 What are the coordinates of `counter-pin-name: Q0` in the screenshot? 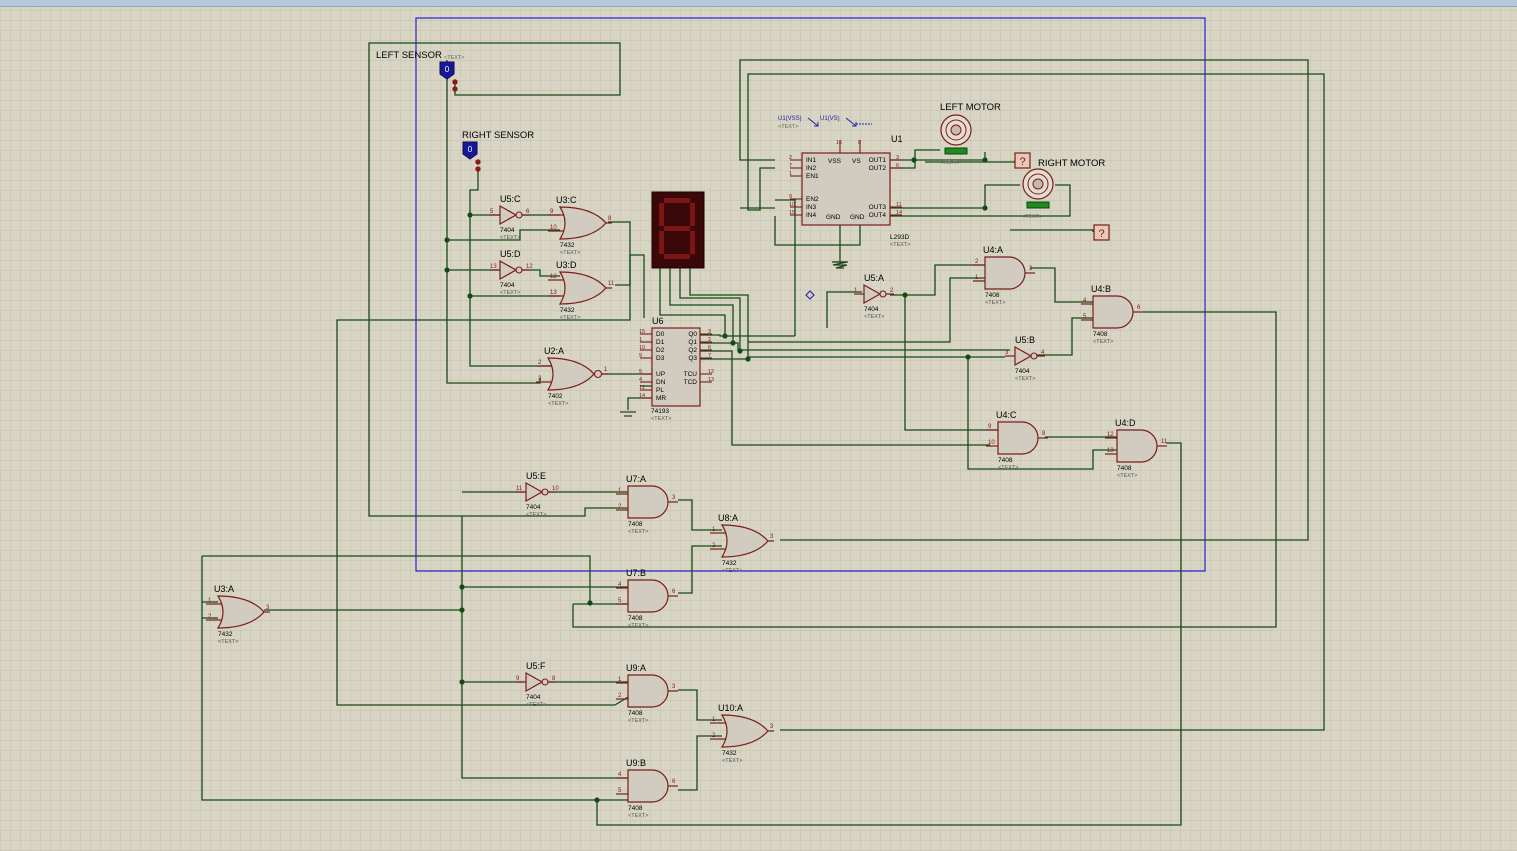 It's located at (692, 334).